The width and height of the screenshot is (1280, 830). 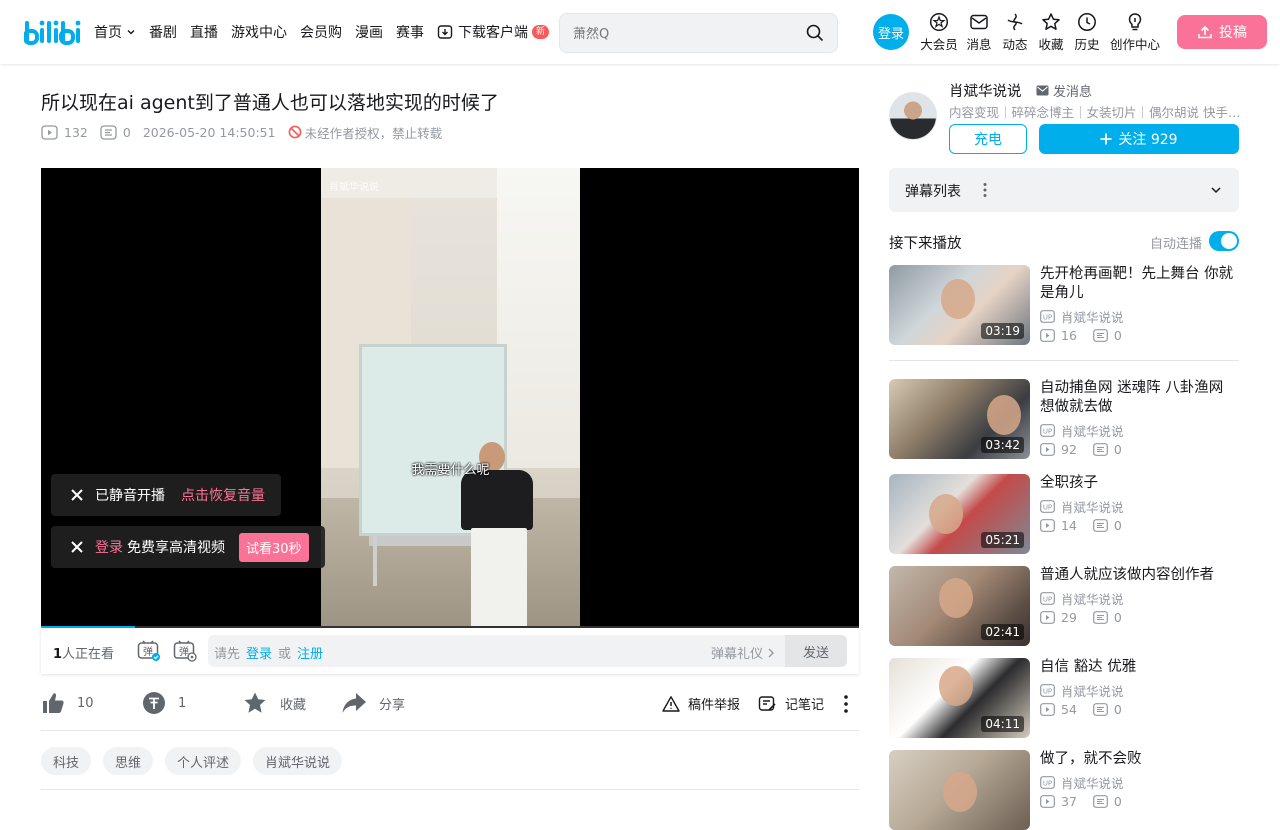 I want to click on search-input, so click(x=683, y=34).